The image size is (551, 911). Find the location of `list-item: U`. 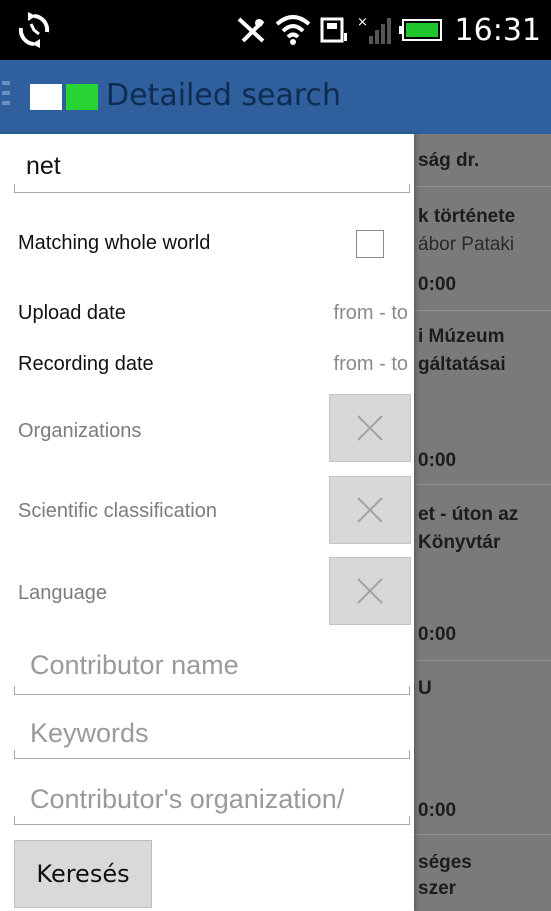

list-item: U is located at coordinates (425, 688).